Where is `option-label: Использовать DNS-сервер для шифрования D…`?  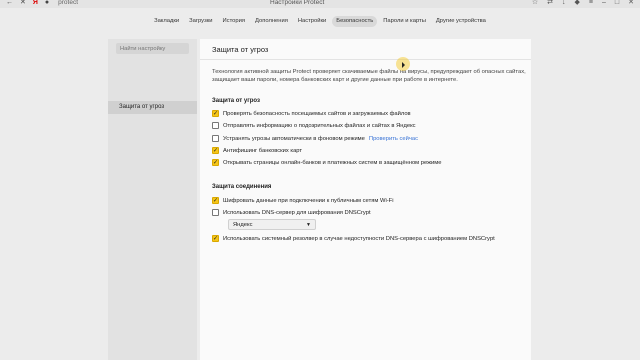
option-label: Использовать DNS-сервер для шифрования D… is located at coordinates (297, 212).